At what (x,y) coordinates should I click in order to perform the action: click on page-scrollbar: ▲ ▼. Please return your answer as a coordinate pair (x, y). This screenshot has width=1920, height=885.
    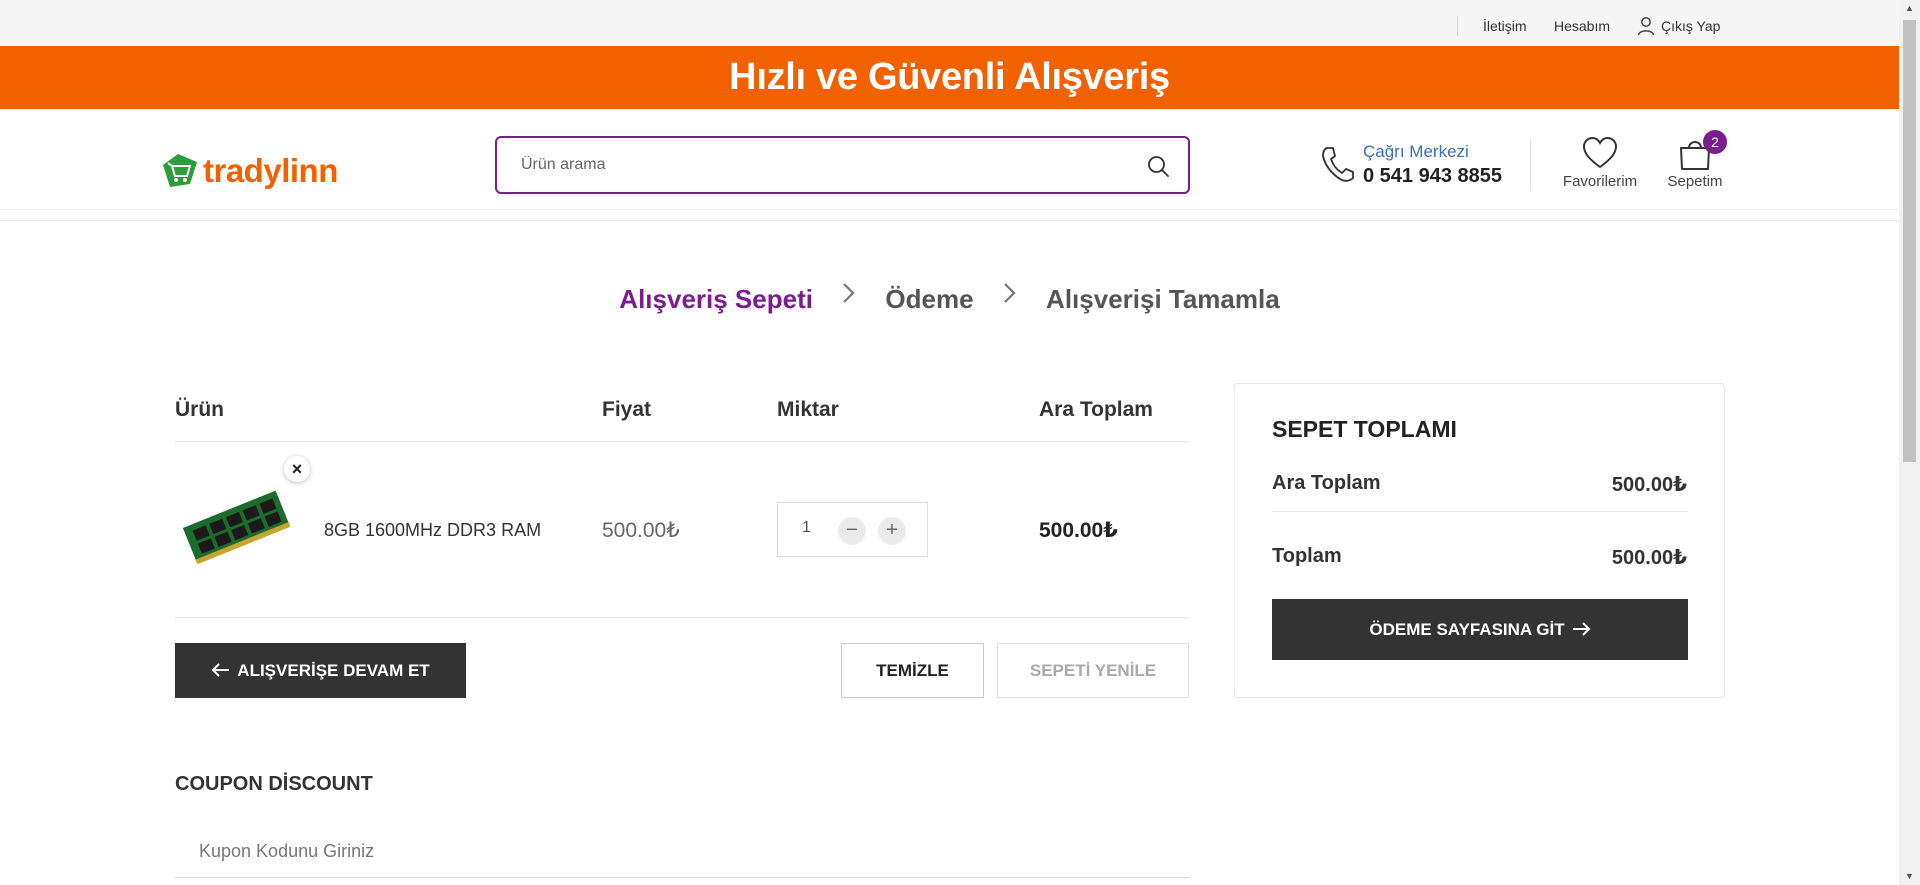
    Looking at the image, I should click on (1909, 442).